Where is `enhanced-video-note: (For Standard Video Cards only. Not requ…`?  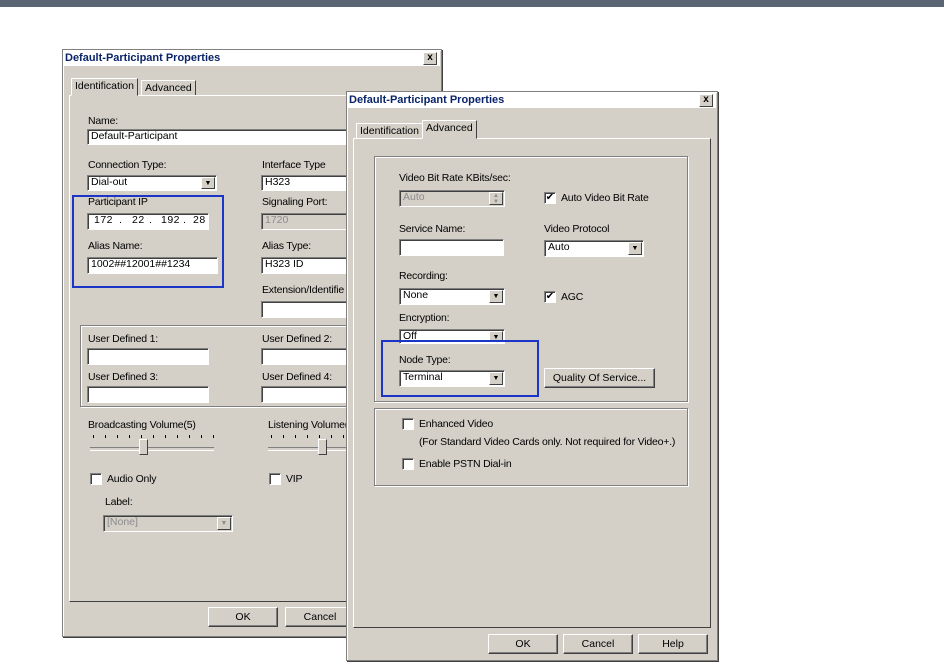 enhanced-video-note: (For Standard Video Cards only. Not requ… is located at coordinates (547, 442).